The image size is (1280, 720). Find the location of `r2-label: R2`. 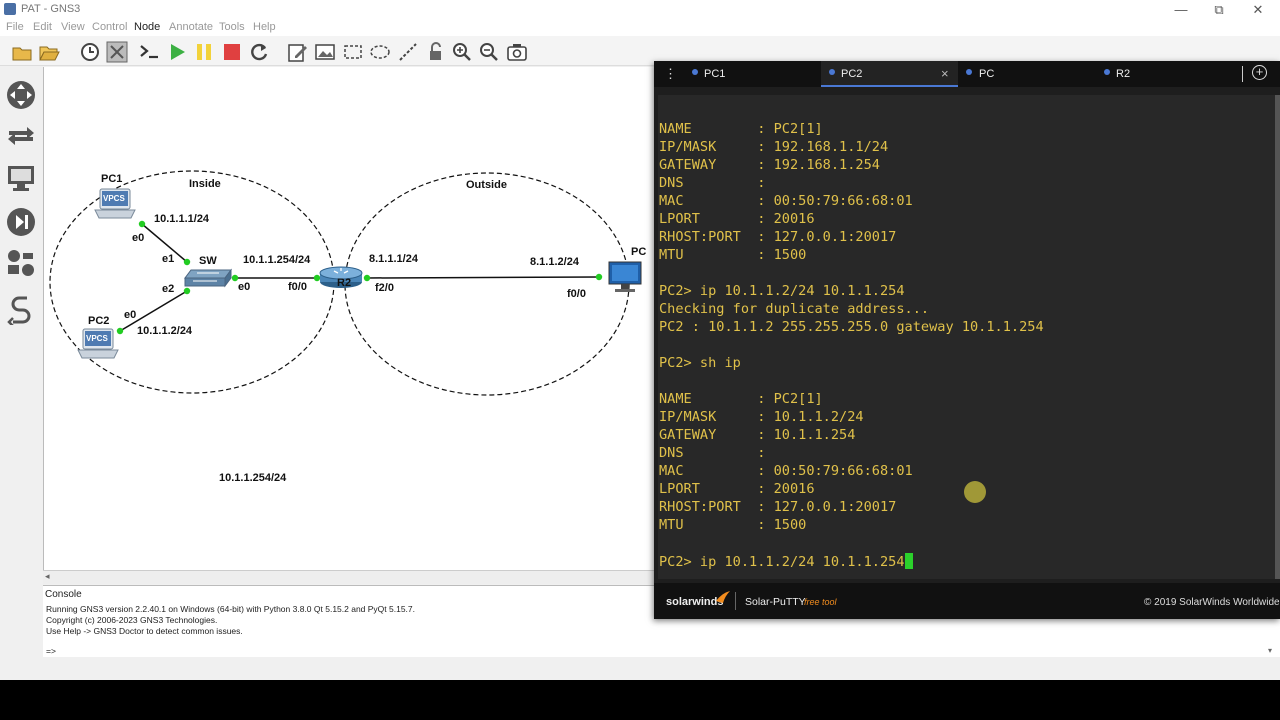

r2-label: R2 is located at coordinates (344, 283).